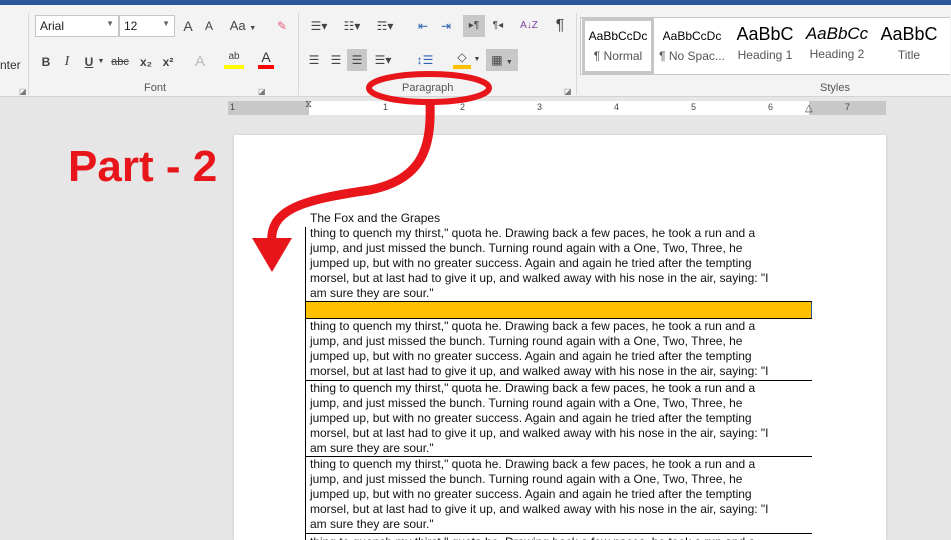  Describe the element at coordinates (429, 88) in the screenshot. I see `paragraph-highlight-ellipse` at that location.